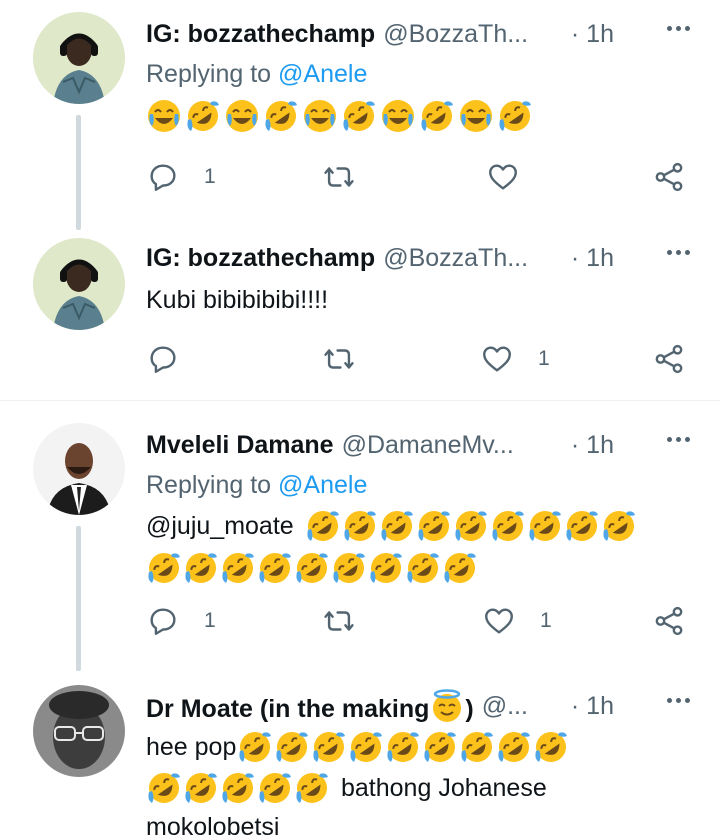 The height and width of the screenshot is (839, 720). What do you see at coordinates (220, 526) in the screenshot?
I see `mention-link: @juju_moate` at bounding box center [220, 526].